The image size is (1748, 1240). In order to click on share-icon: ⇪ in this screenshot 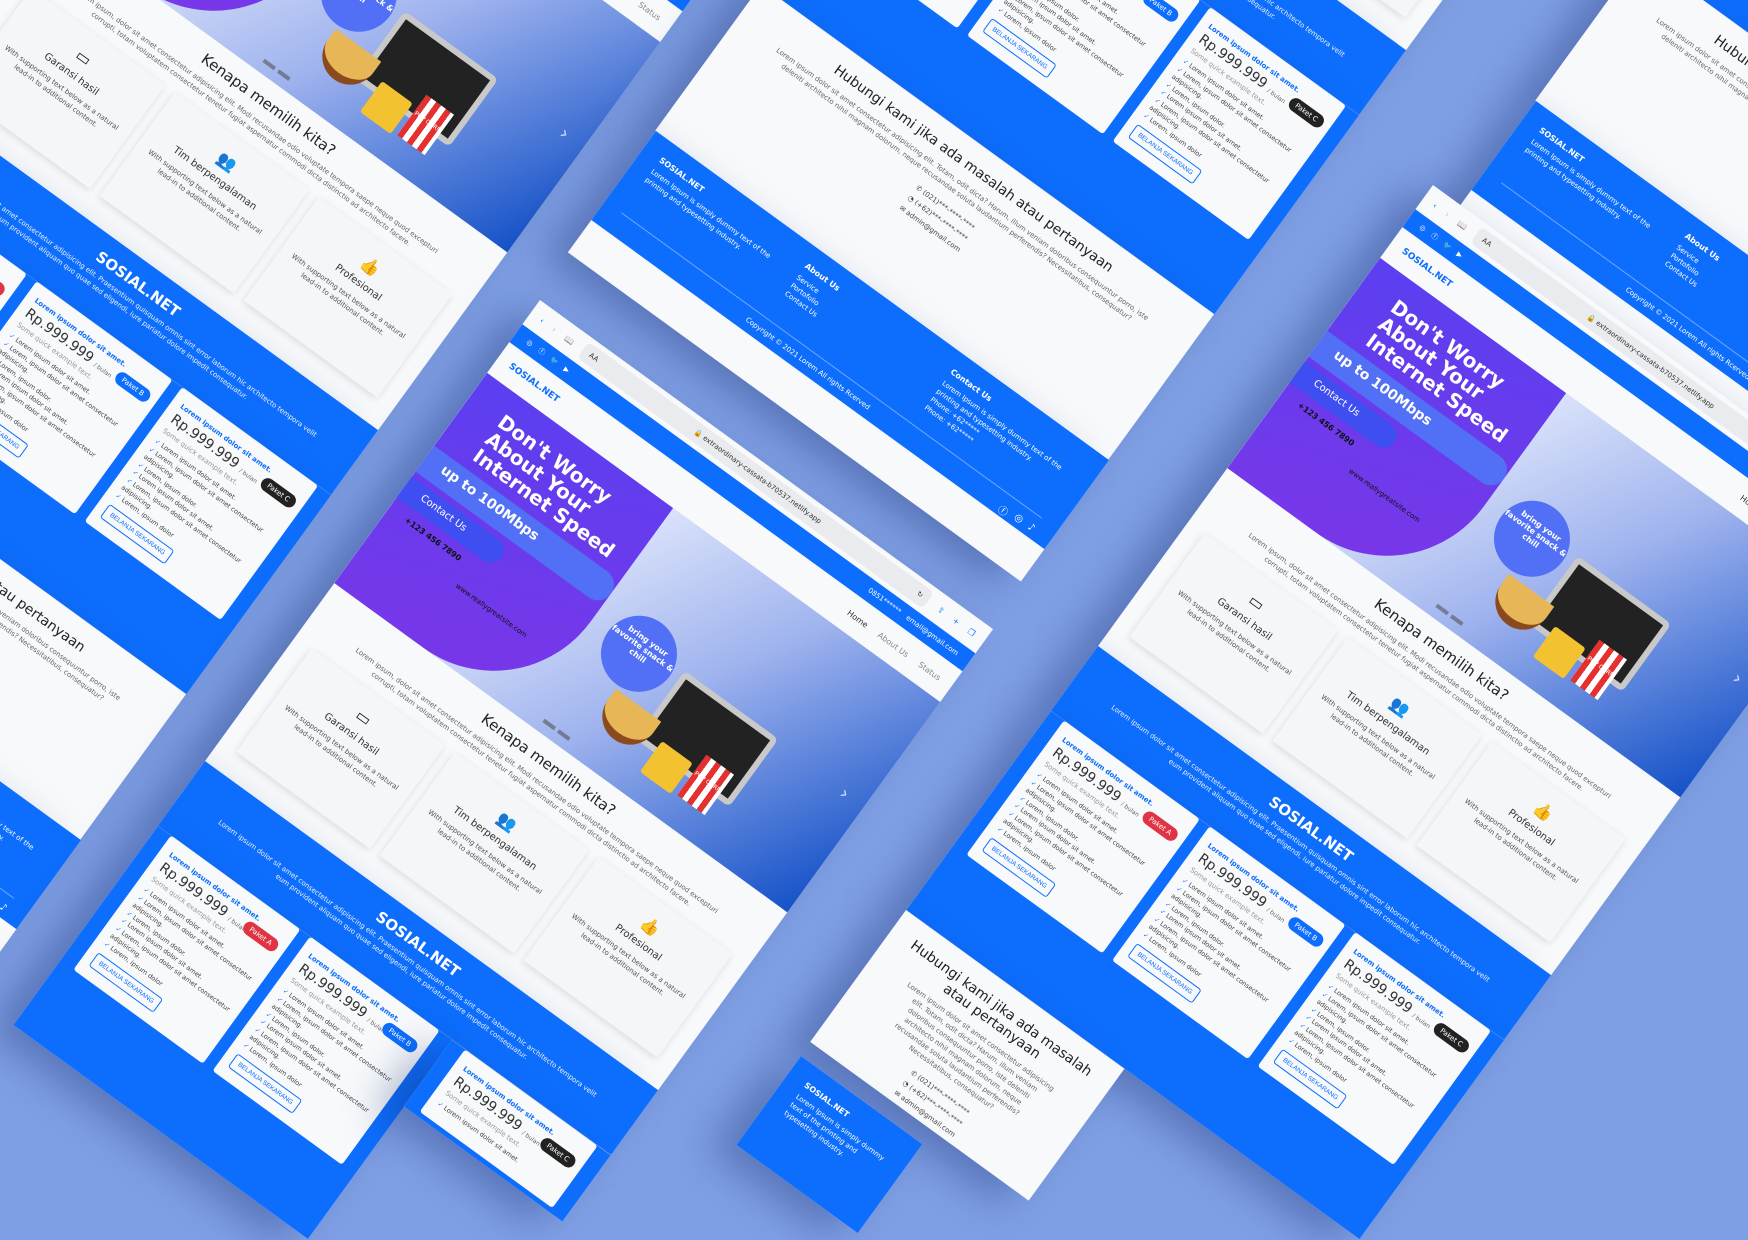, I will do `click(941, 609)`.